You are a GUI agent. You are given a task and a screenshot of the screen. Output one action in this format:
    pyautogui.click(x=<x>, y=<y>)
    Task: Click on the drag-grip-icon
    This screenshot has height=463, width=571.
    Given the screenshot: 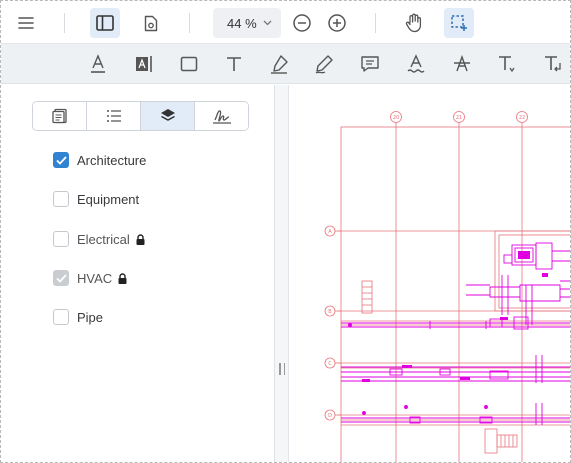 What is the action you would take?
    pyautogui.click(x=282, y=369)
    